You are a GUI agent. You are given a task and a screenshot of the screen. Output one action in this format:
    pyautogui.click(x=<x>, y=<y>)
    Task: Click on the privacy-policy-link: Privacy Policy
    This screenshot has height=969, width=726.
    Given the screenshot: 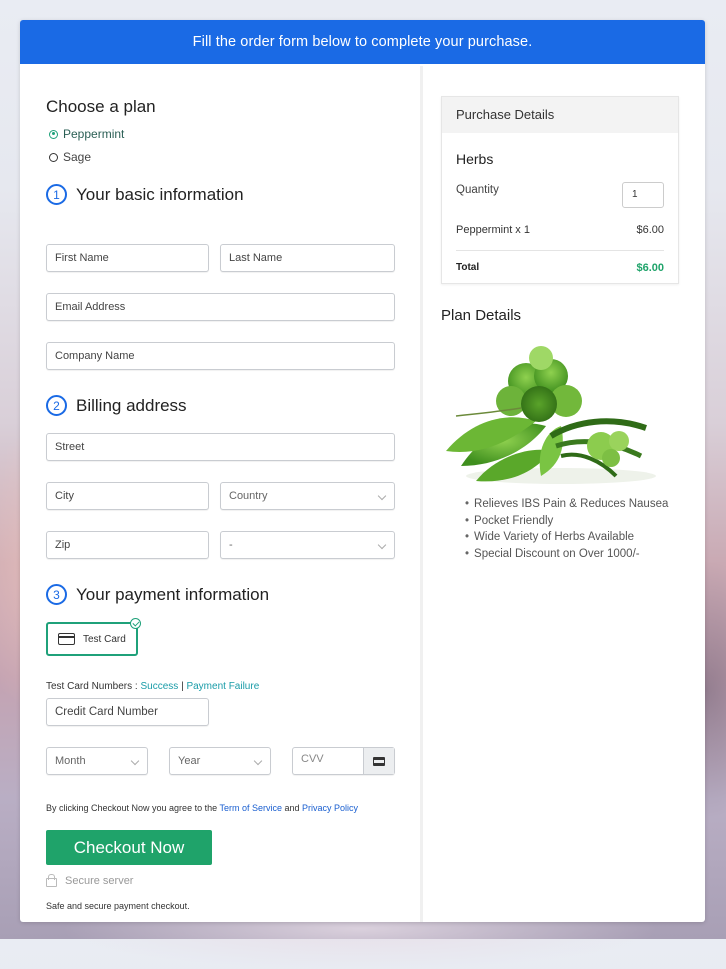 What is the action you would take?
    pyautogui.click(x=330, y=808)
    